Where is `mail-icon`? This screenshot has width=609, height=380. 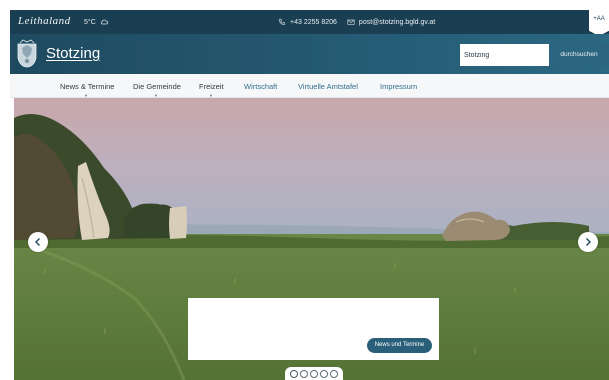 mail-icon is located at coordinates (351, 22).